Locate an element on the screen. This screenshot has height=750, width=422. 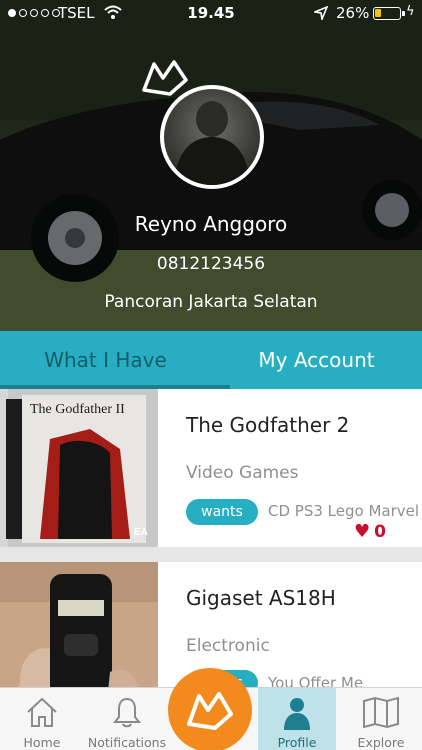
battery-percentage: 26% is located at coordinates (353, 13).